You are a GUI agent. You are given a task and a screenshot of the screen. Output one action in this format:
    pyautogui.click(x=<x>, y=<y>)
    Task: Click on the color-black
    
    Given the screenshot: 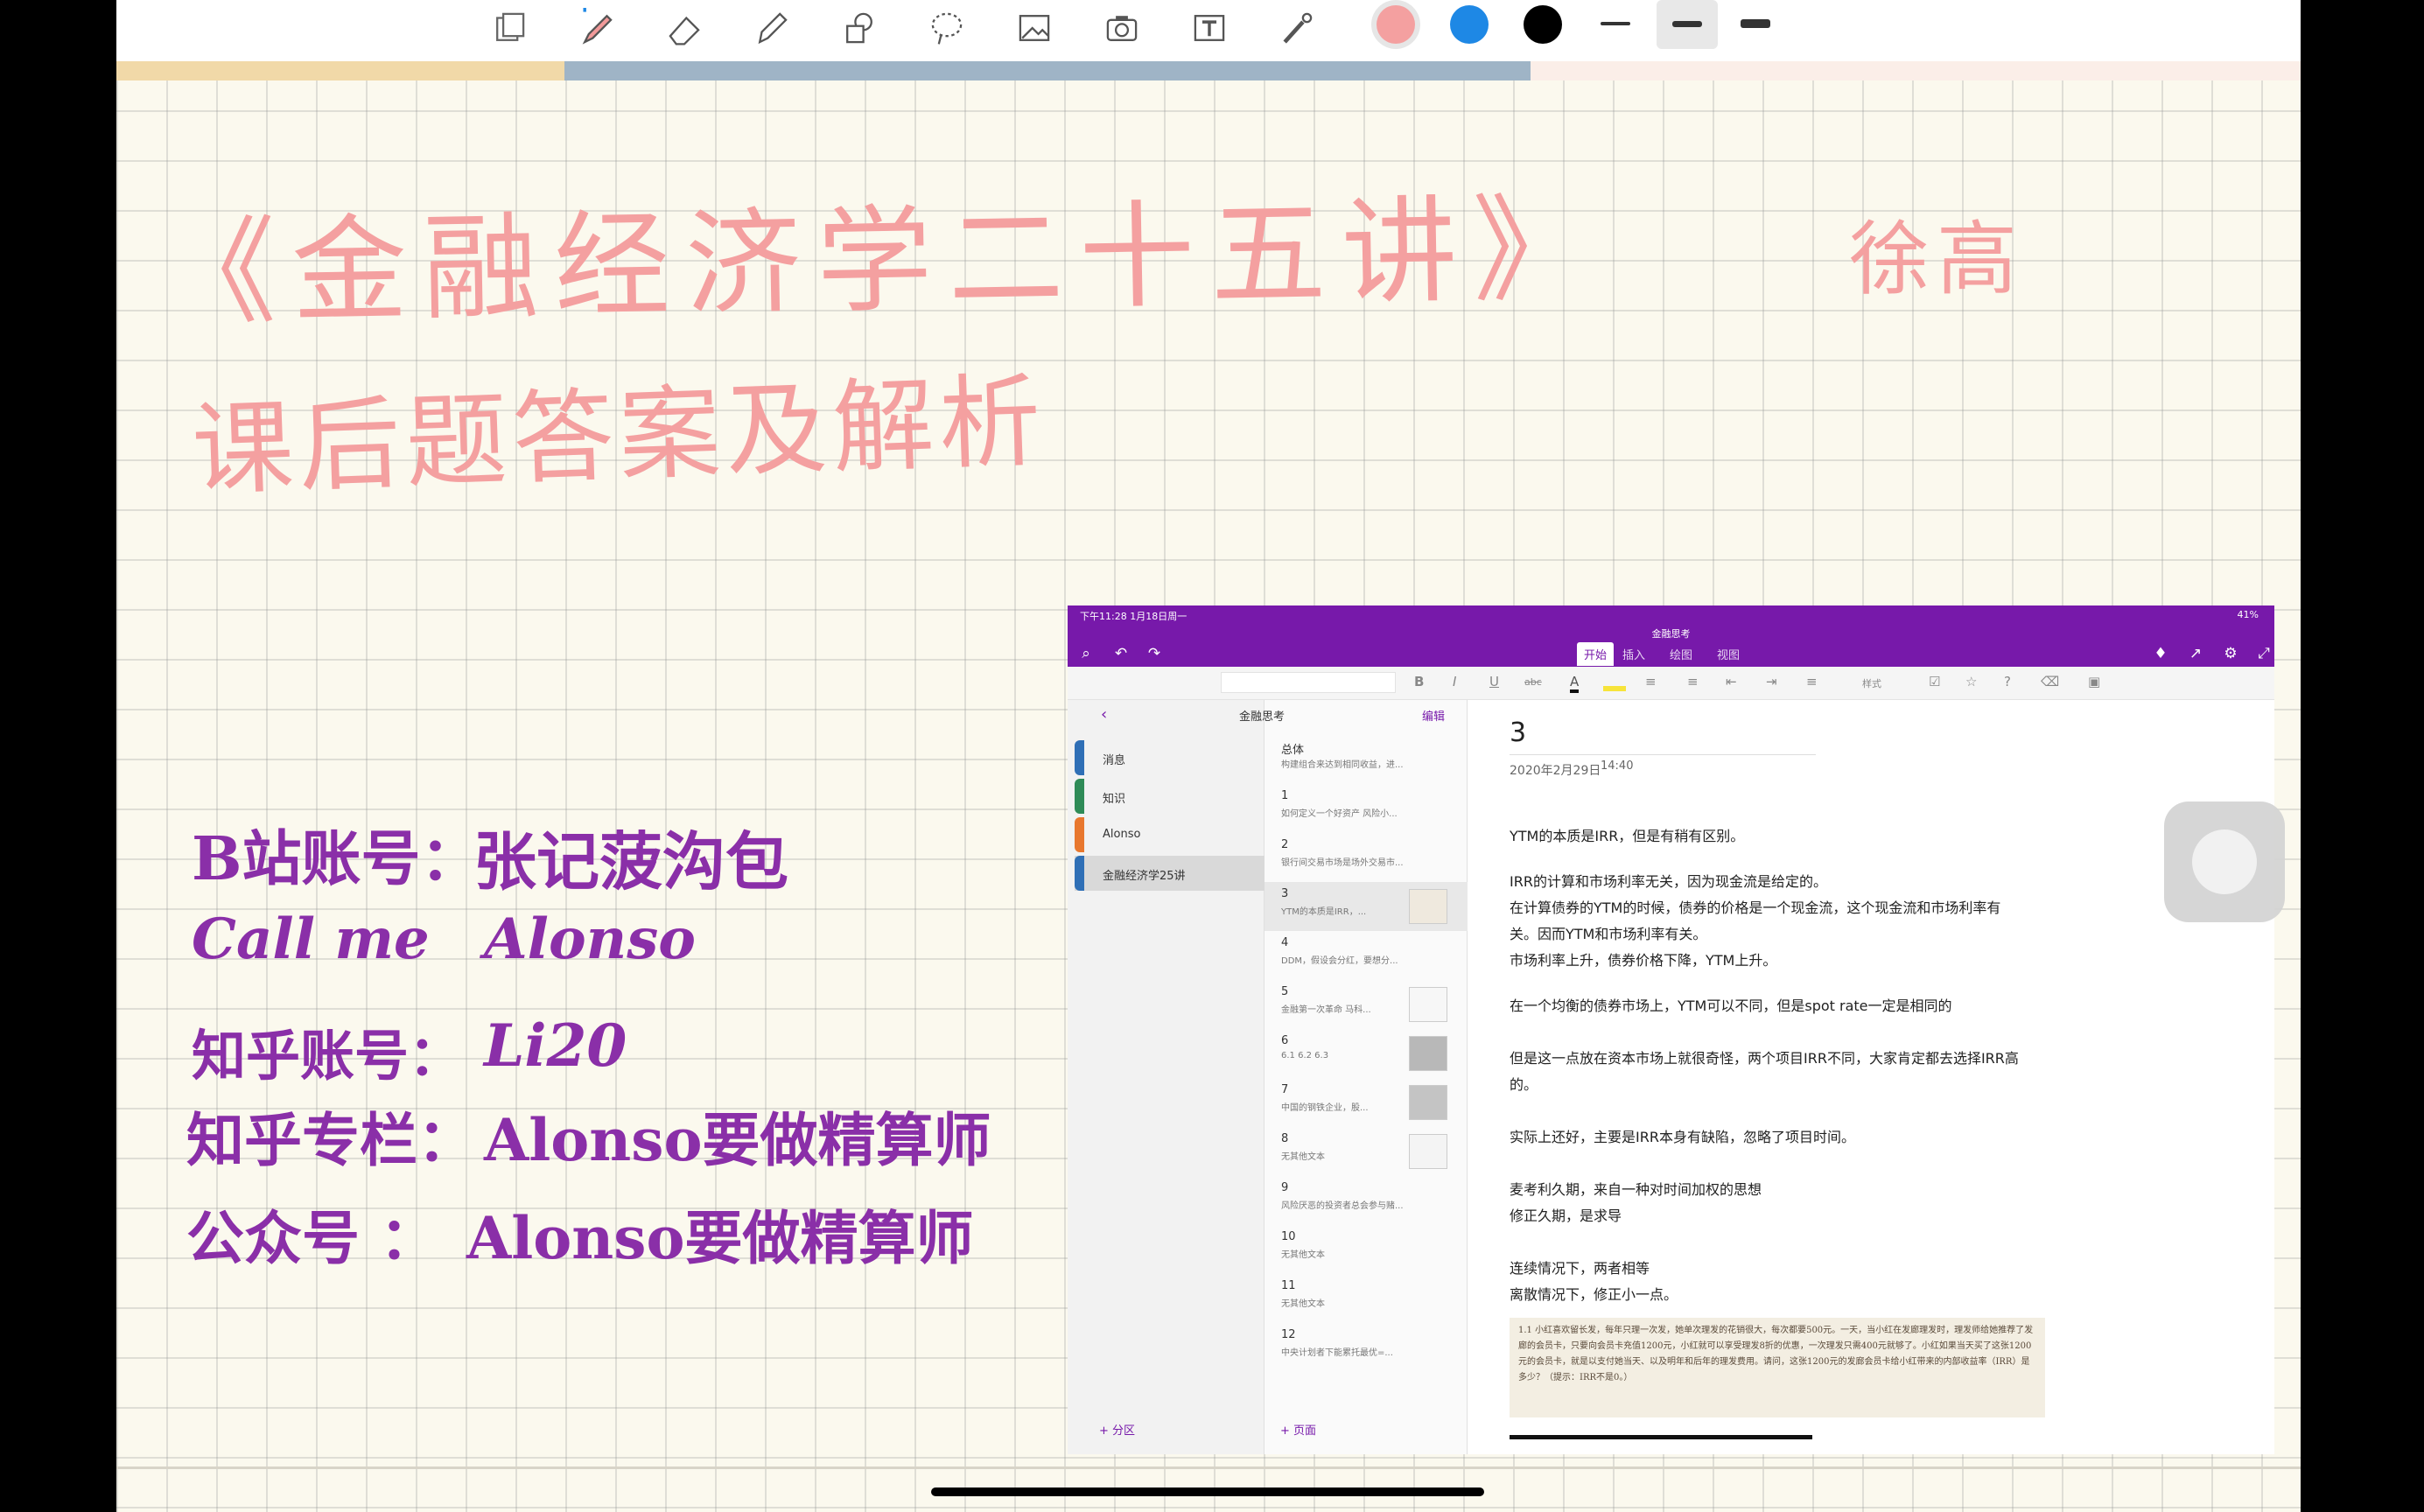 What is the action you would take?
    pyautogui.click(x=1543, y=24)
    